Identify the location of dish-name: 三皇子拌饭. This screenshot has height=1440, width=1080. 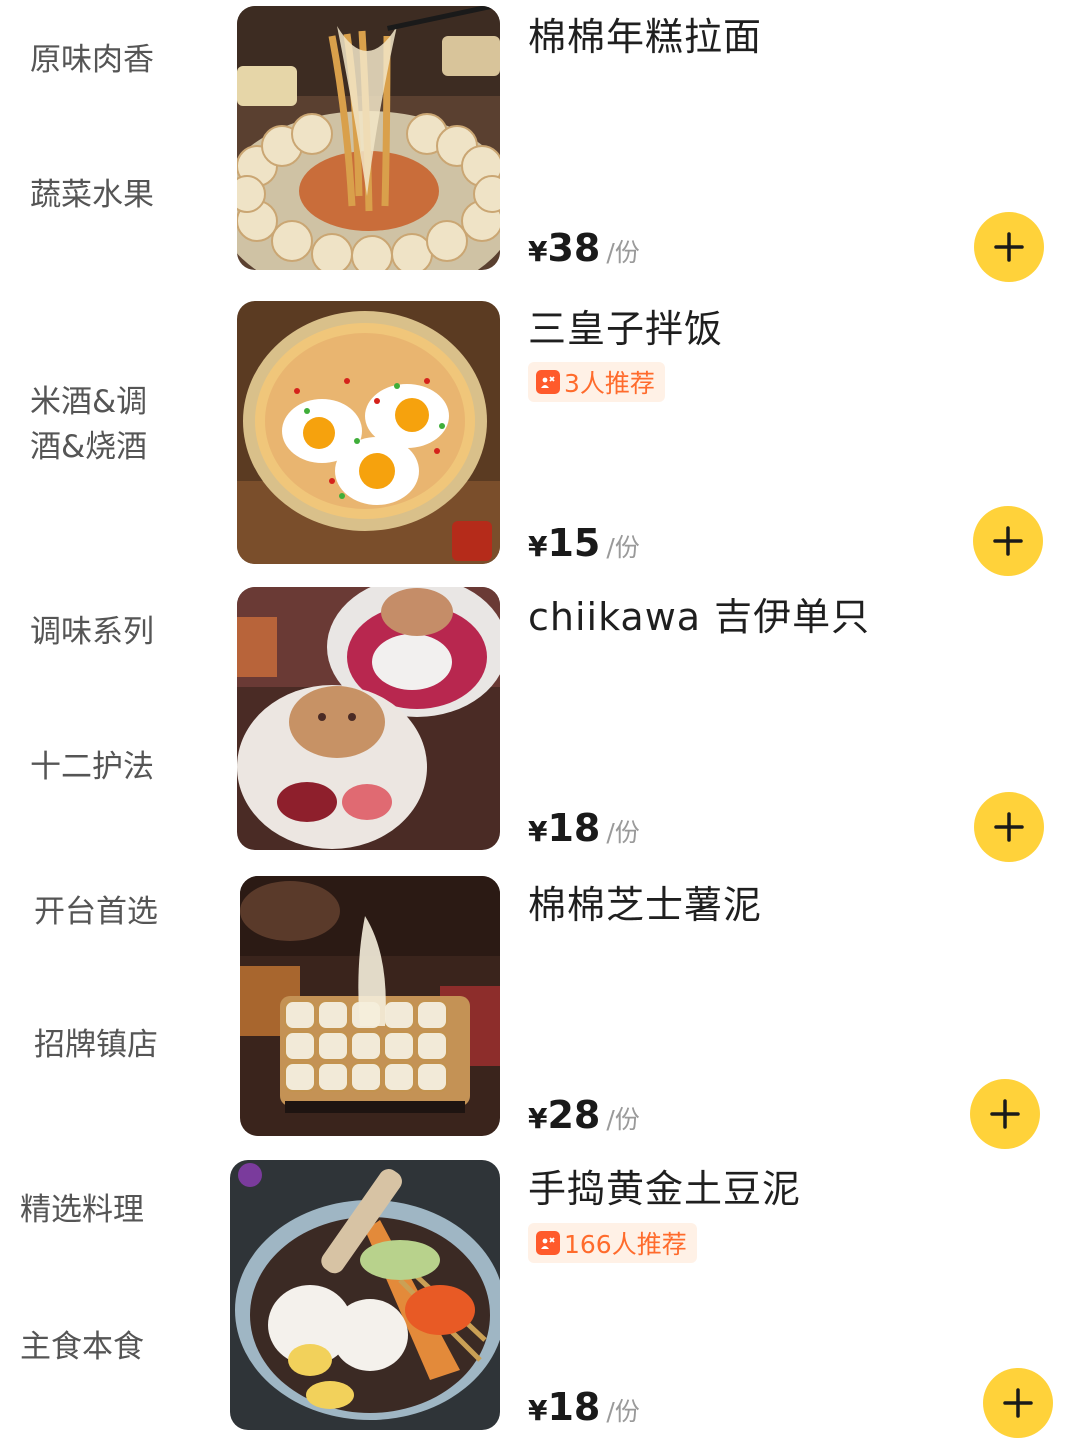
(626, 329).